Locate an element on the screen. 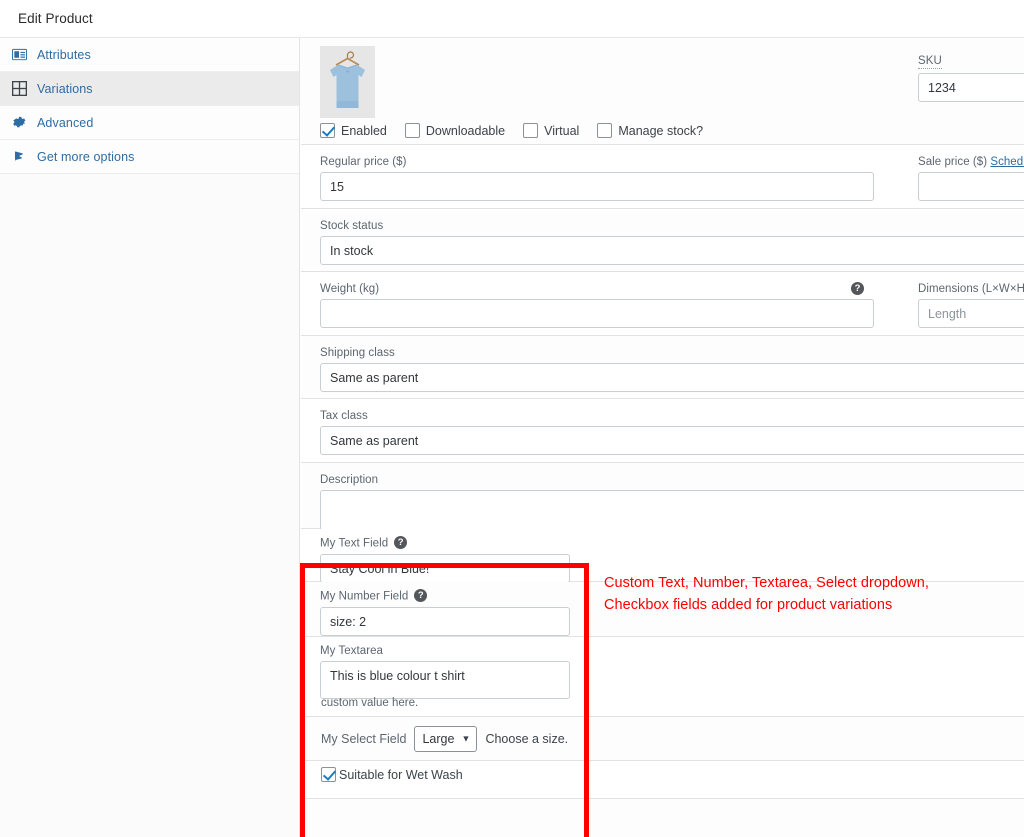 The width and height of the screenshot is (1024, 837). custom-textarea-input is located at coordinates (445, 680).